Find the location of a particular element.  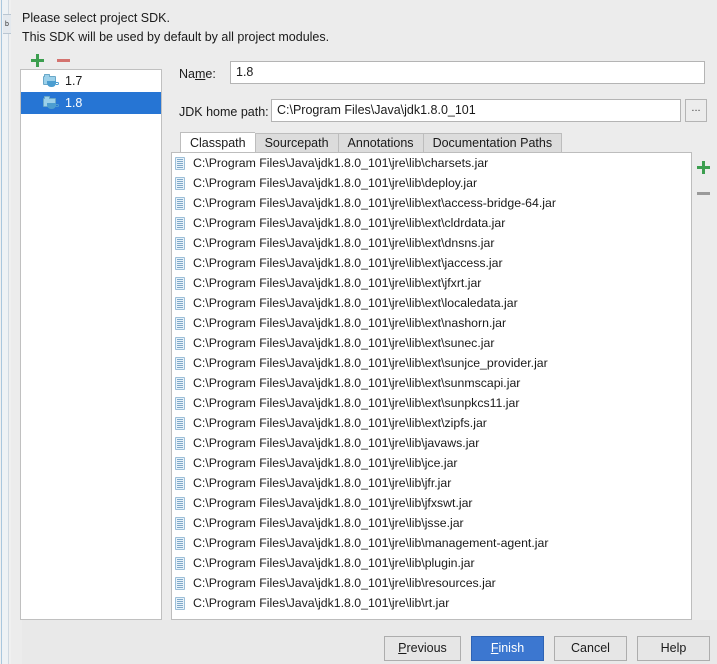

previous-button: Previous is located at coordinates (422, 648).